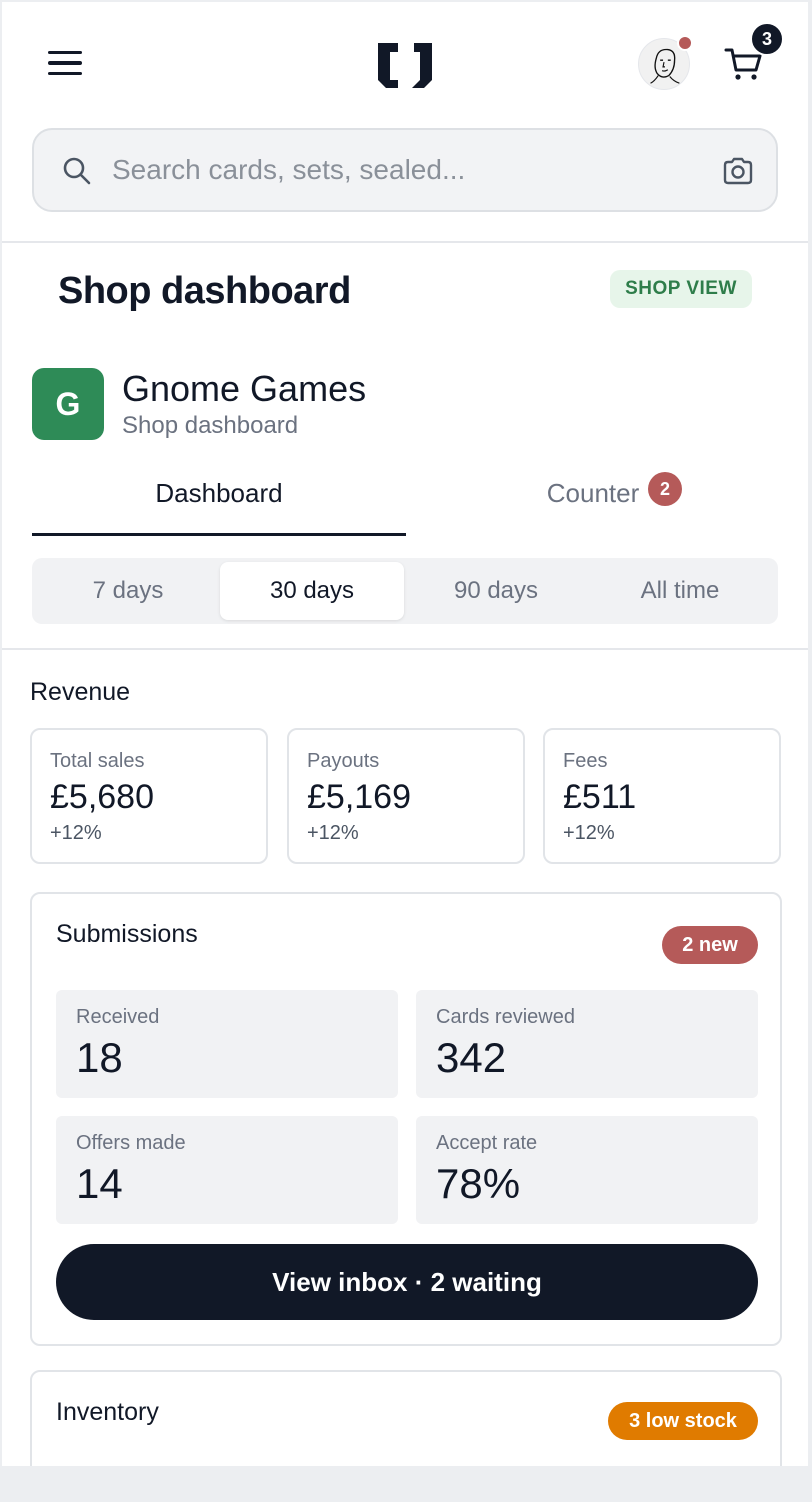  I want to click on date-range-selector: 7 days 30 days 90 days All time, so click(405, 591).